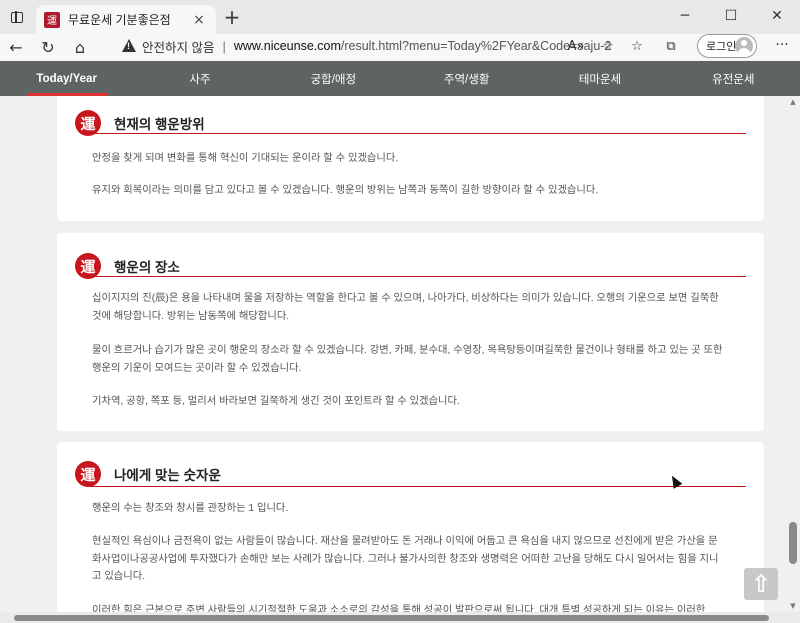 Image resolution: width=800 pixels, height=623 pixels. Describe the element at coordinates (52, 19) in the screenshot. I see `site-favicon-icon: 運` at that location.